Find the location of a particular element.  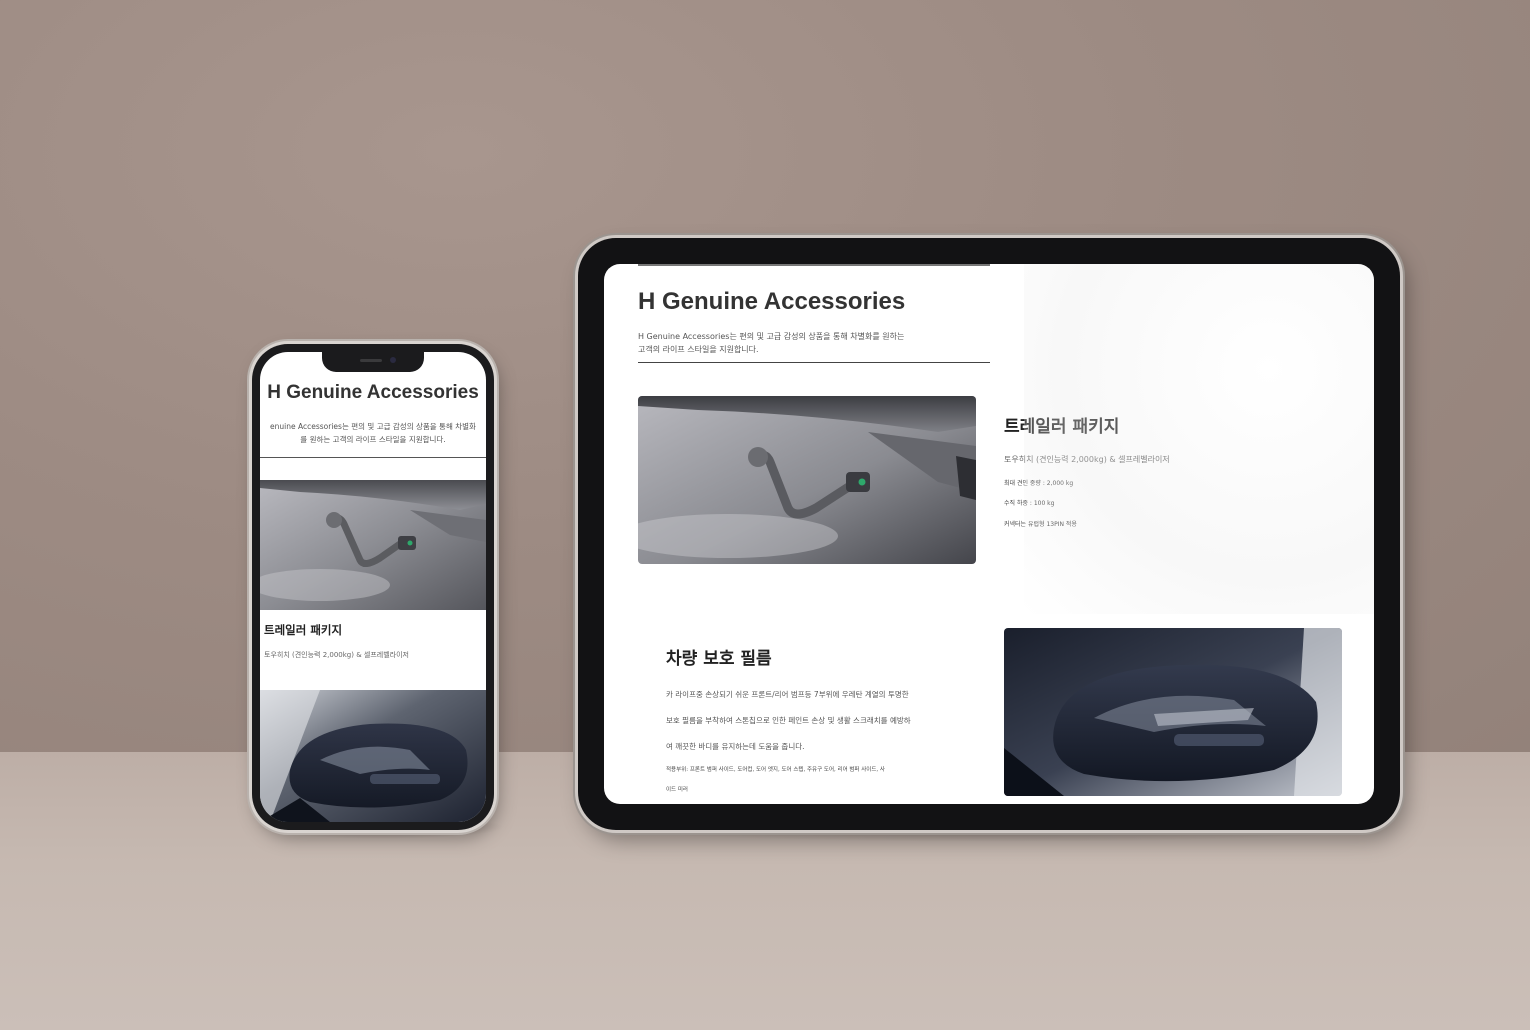

side-mirror-image is located at coordinates (1173, 712).